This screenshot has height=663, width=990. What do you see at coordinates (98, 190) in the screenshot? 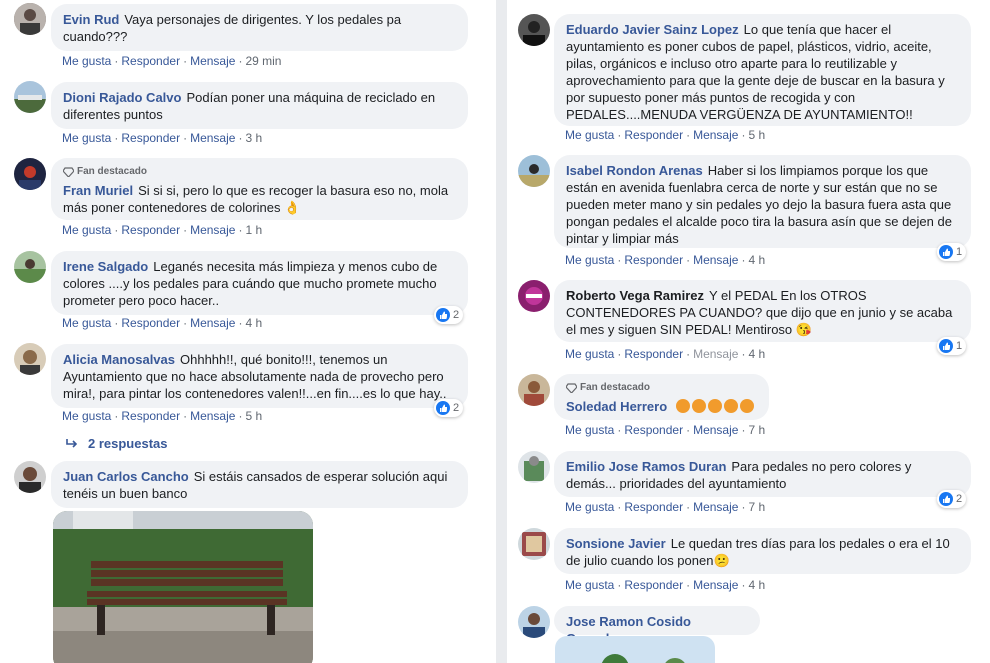
I see `comment-author: Fran Muriel` at bounding box center [98, 190].